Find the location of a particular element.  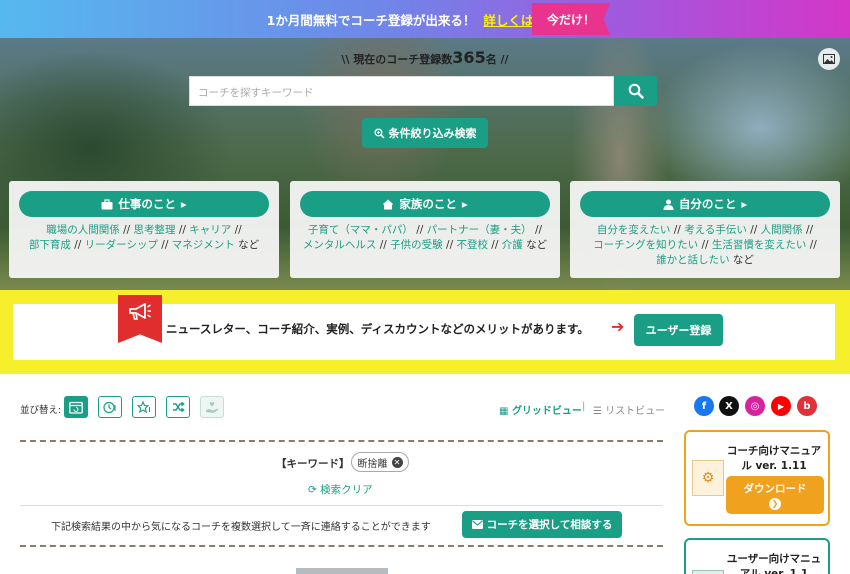

category-link: 考える手伝い is located at coordinates (715, 230).